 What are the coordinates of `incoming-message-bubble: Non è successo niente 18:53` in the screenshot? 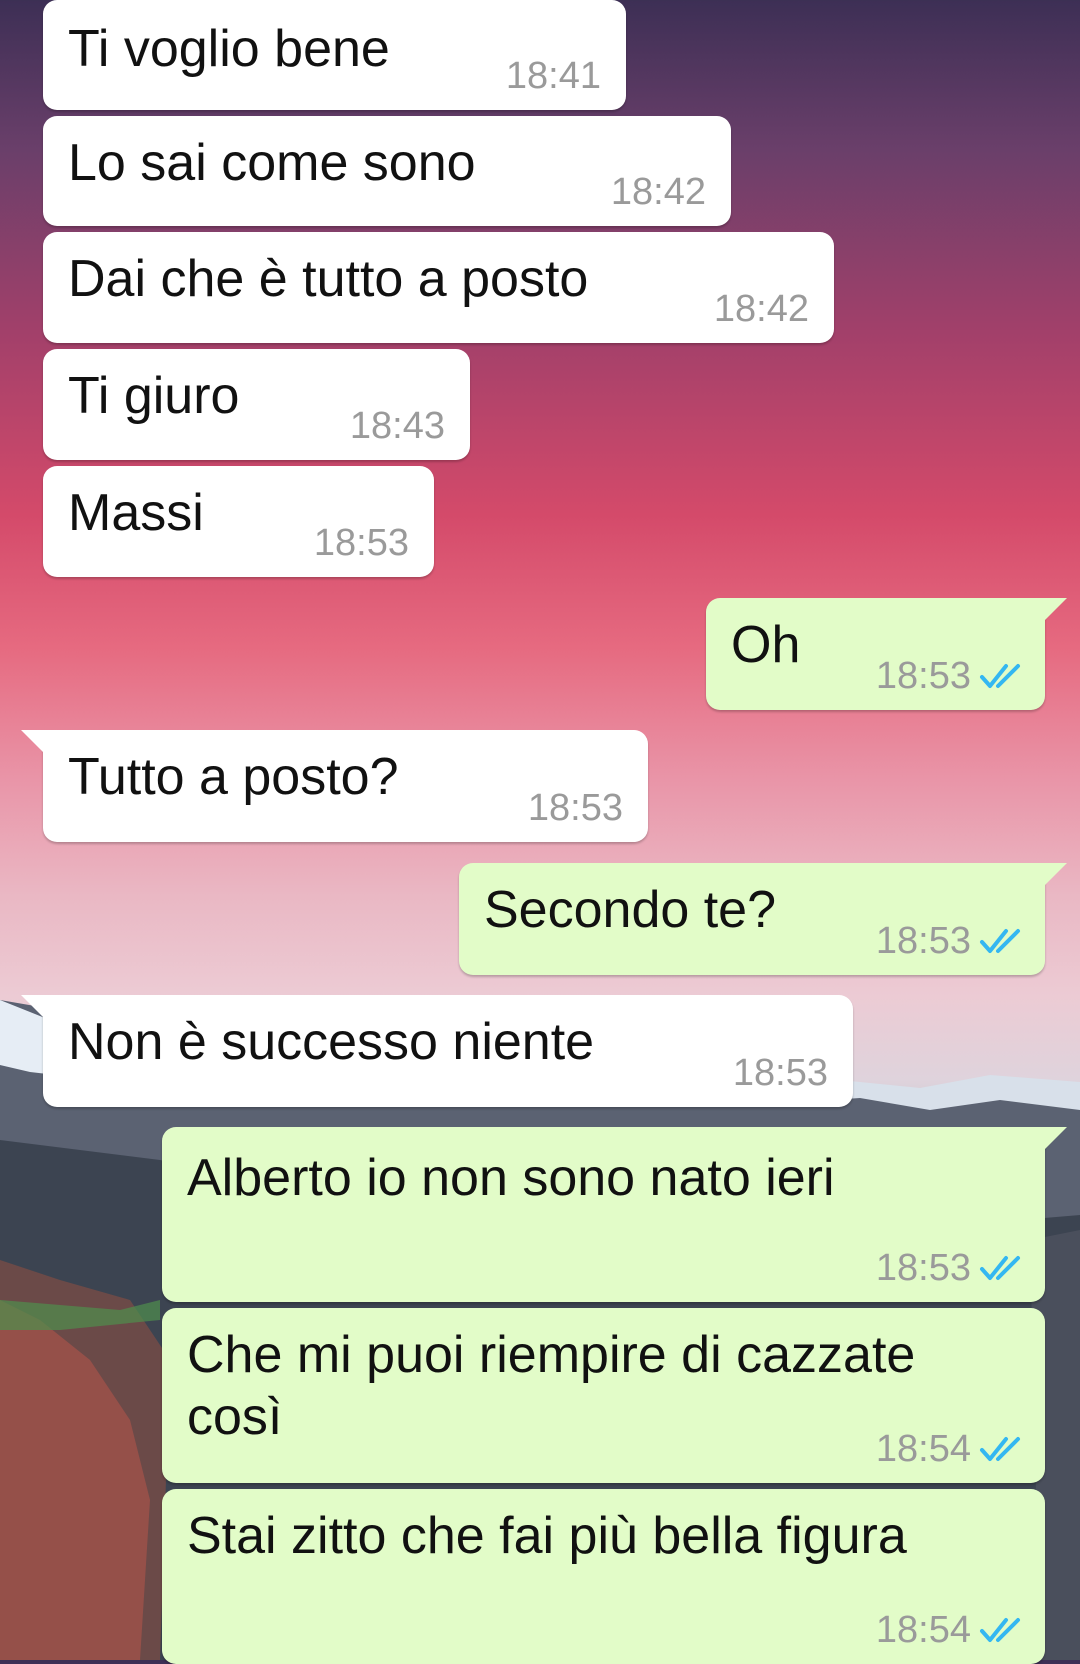 It's located at (437, 1051).